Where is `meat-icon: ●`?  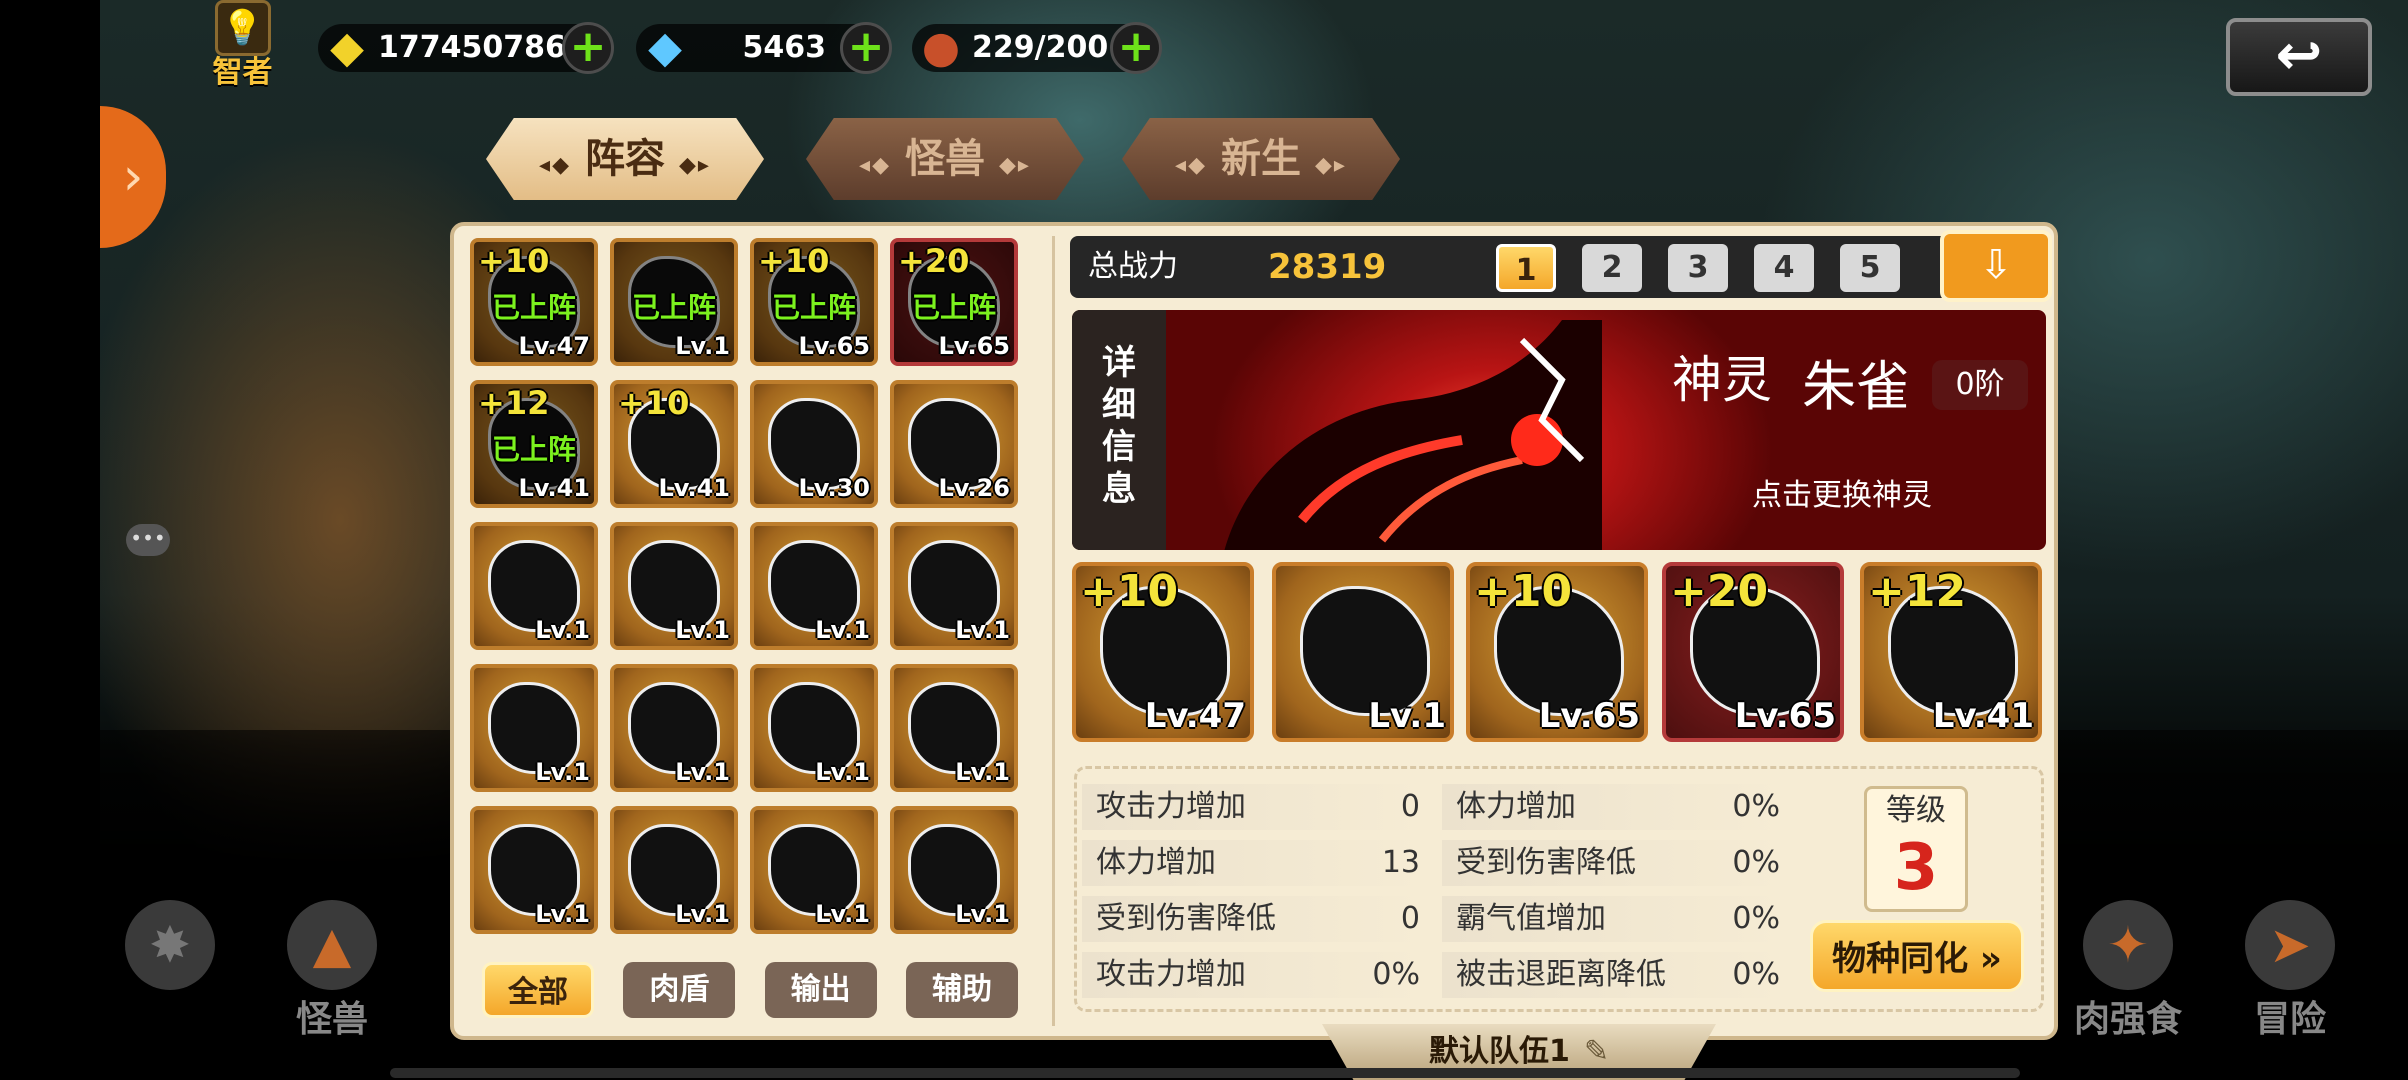 meat-icon: ● is located at coordinates (941, 47).